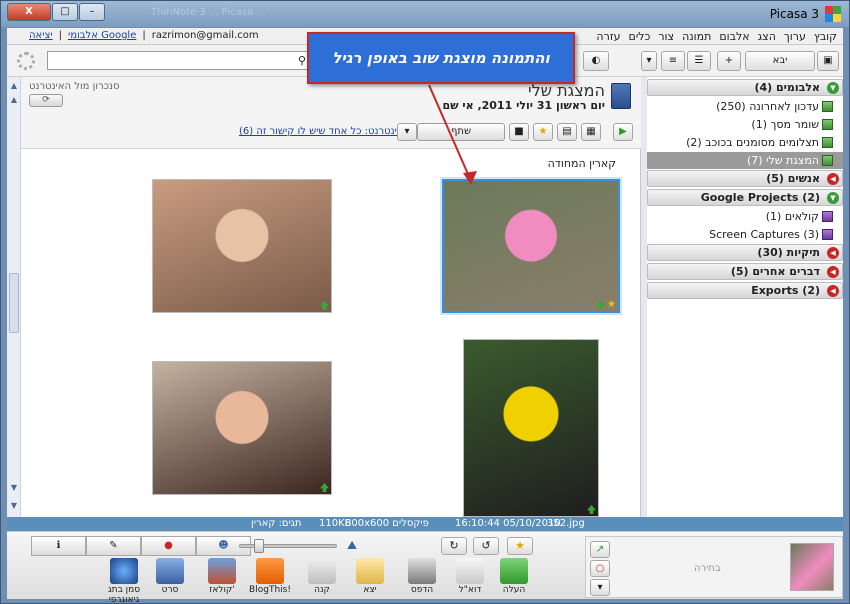 The height and width of the screenshot is (604, 850). Describe the element at coordinates (606, 305) in the screenshot. I see `photo-badges: ★` at that location.